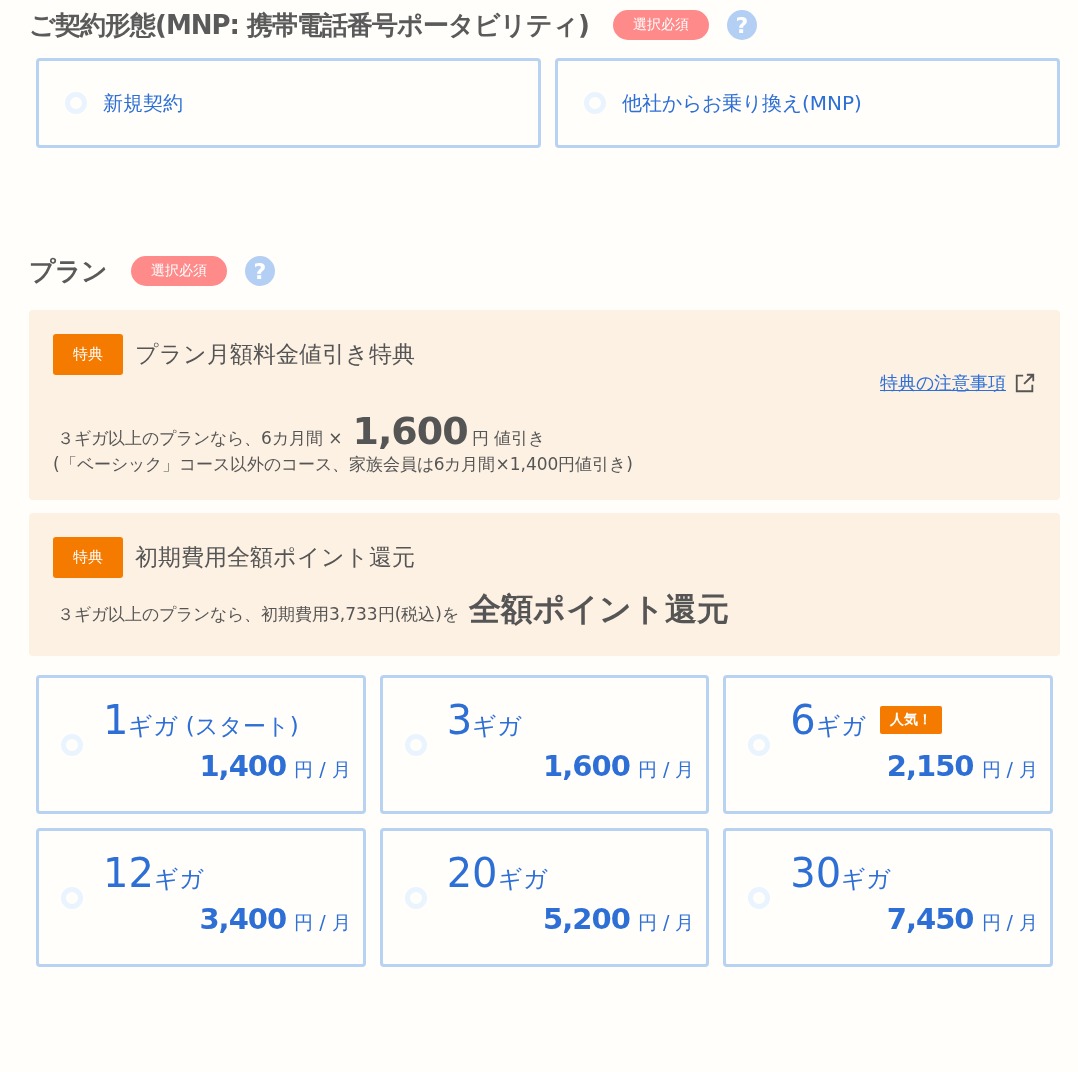 The height and width of the screenshot is (1072, 1078). I want to click on plan-name: 6 ギガ, so click(828, 719).